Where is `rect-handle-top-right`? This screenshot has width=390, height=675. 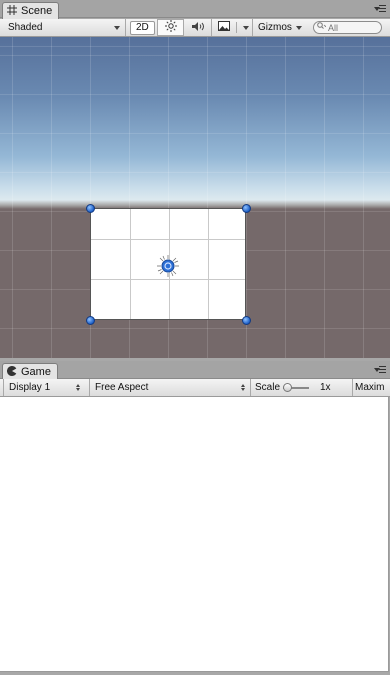
rect-handle-top-right is located at coordinates (246, 208).